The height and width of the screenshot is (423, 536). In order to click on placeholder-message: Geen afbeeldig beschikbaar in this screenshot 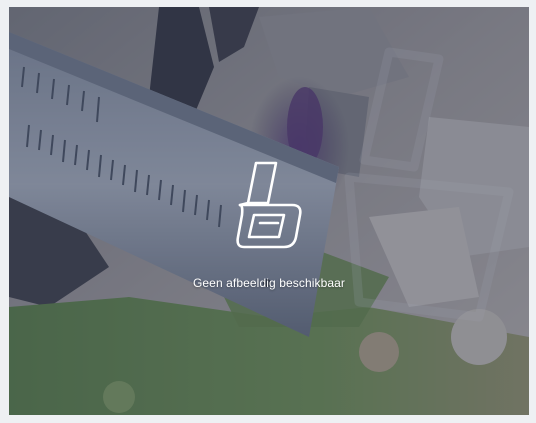, I will do `click(269, 283)`.